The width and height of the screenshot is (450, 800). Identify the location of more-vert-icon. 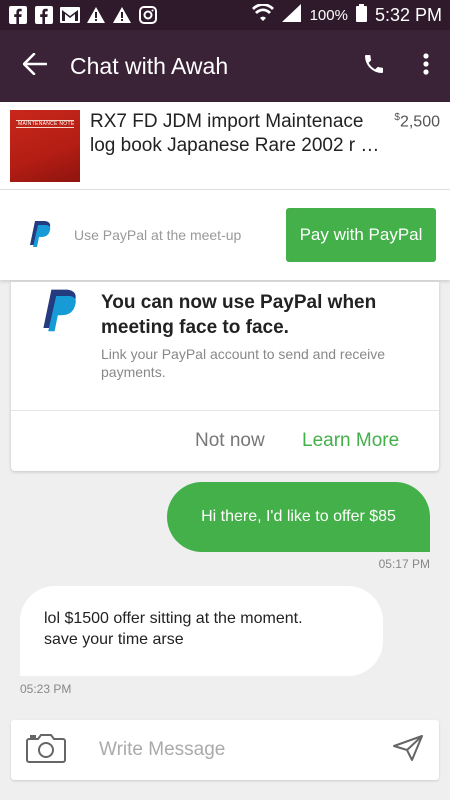
(426, 66).